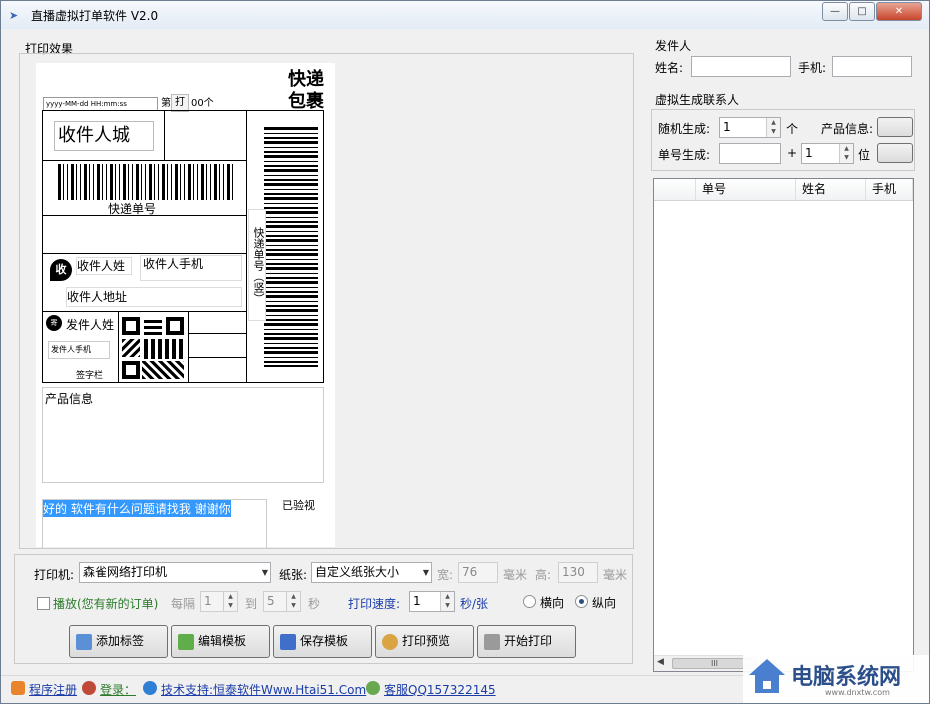 This screenshot has height=704, width=930. What do you see at coordinates (95, 16) in the screenshot?
I see `window-title: 直播虚拟打单软件 V2.0` at bounding box center [95, 16].